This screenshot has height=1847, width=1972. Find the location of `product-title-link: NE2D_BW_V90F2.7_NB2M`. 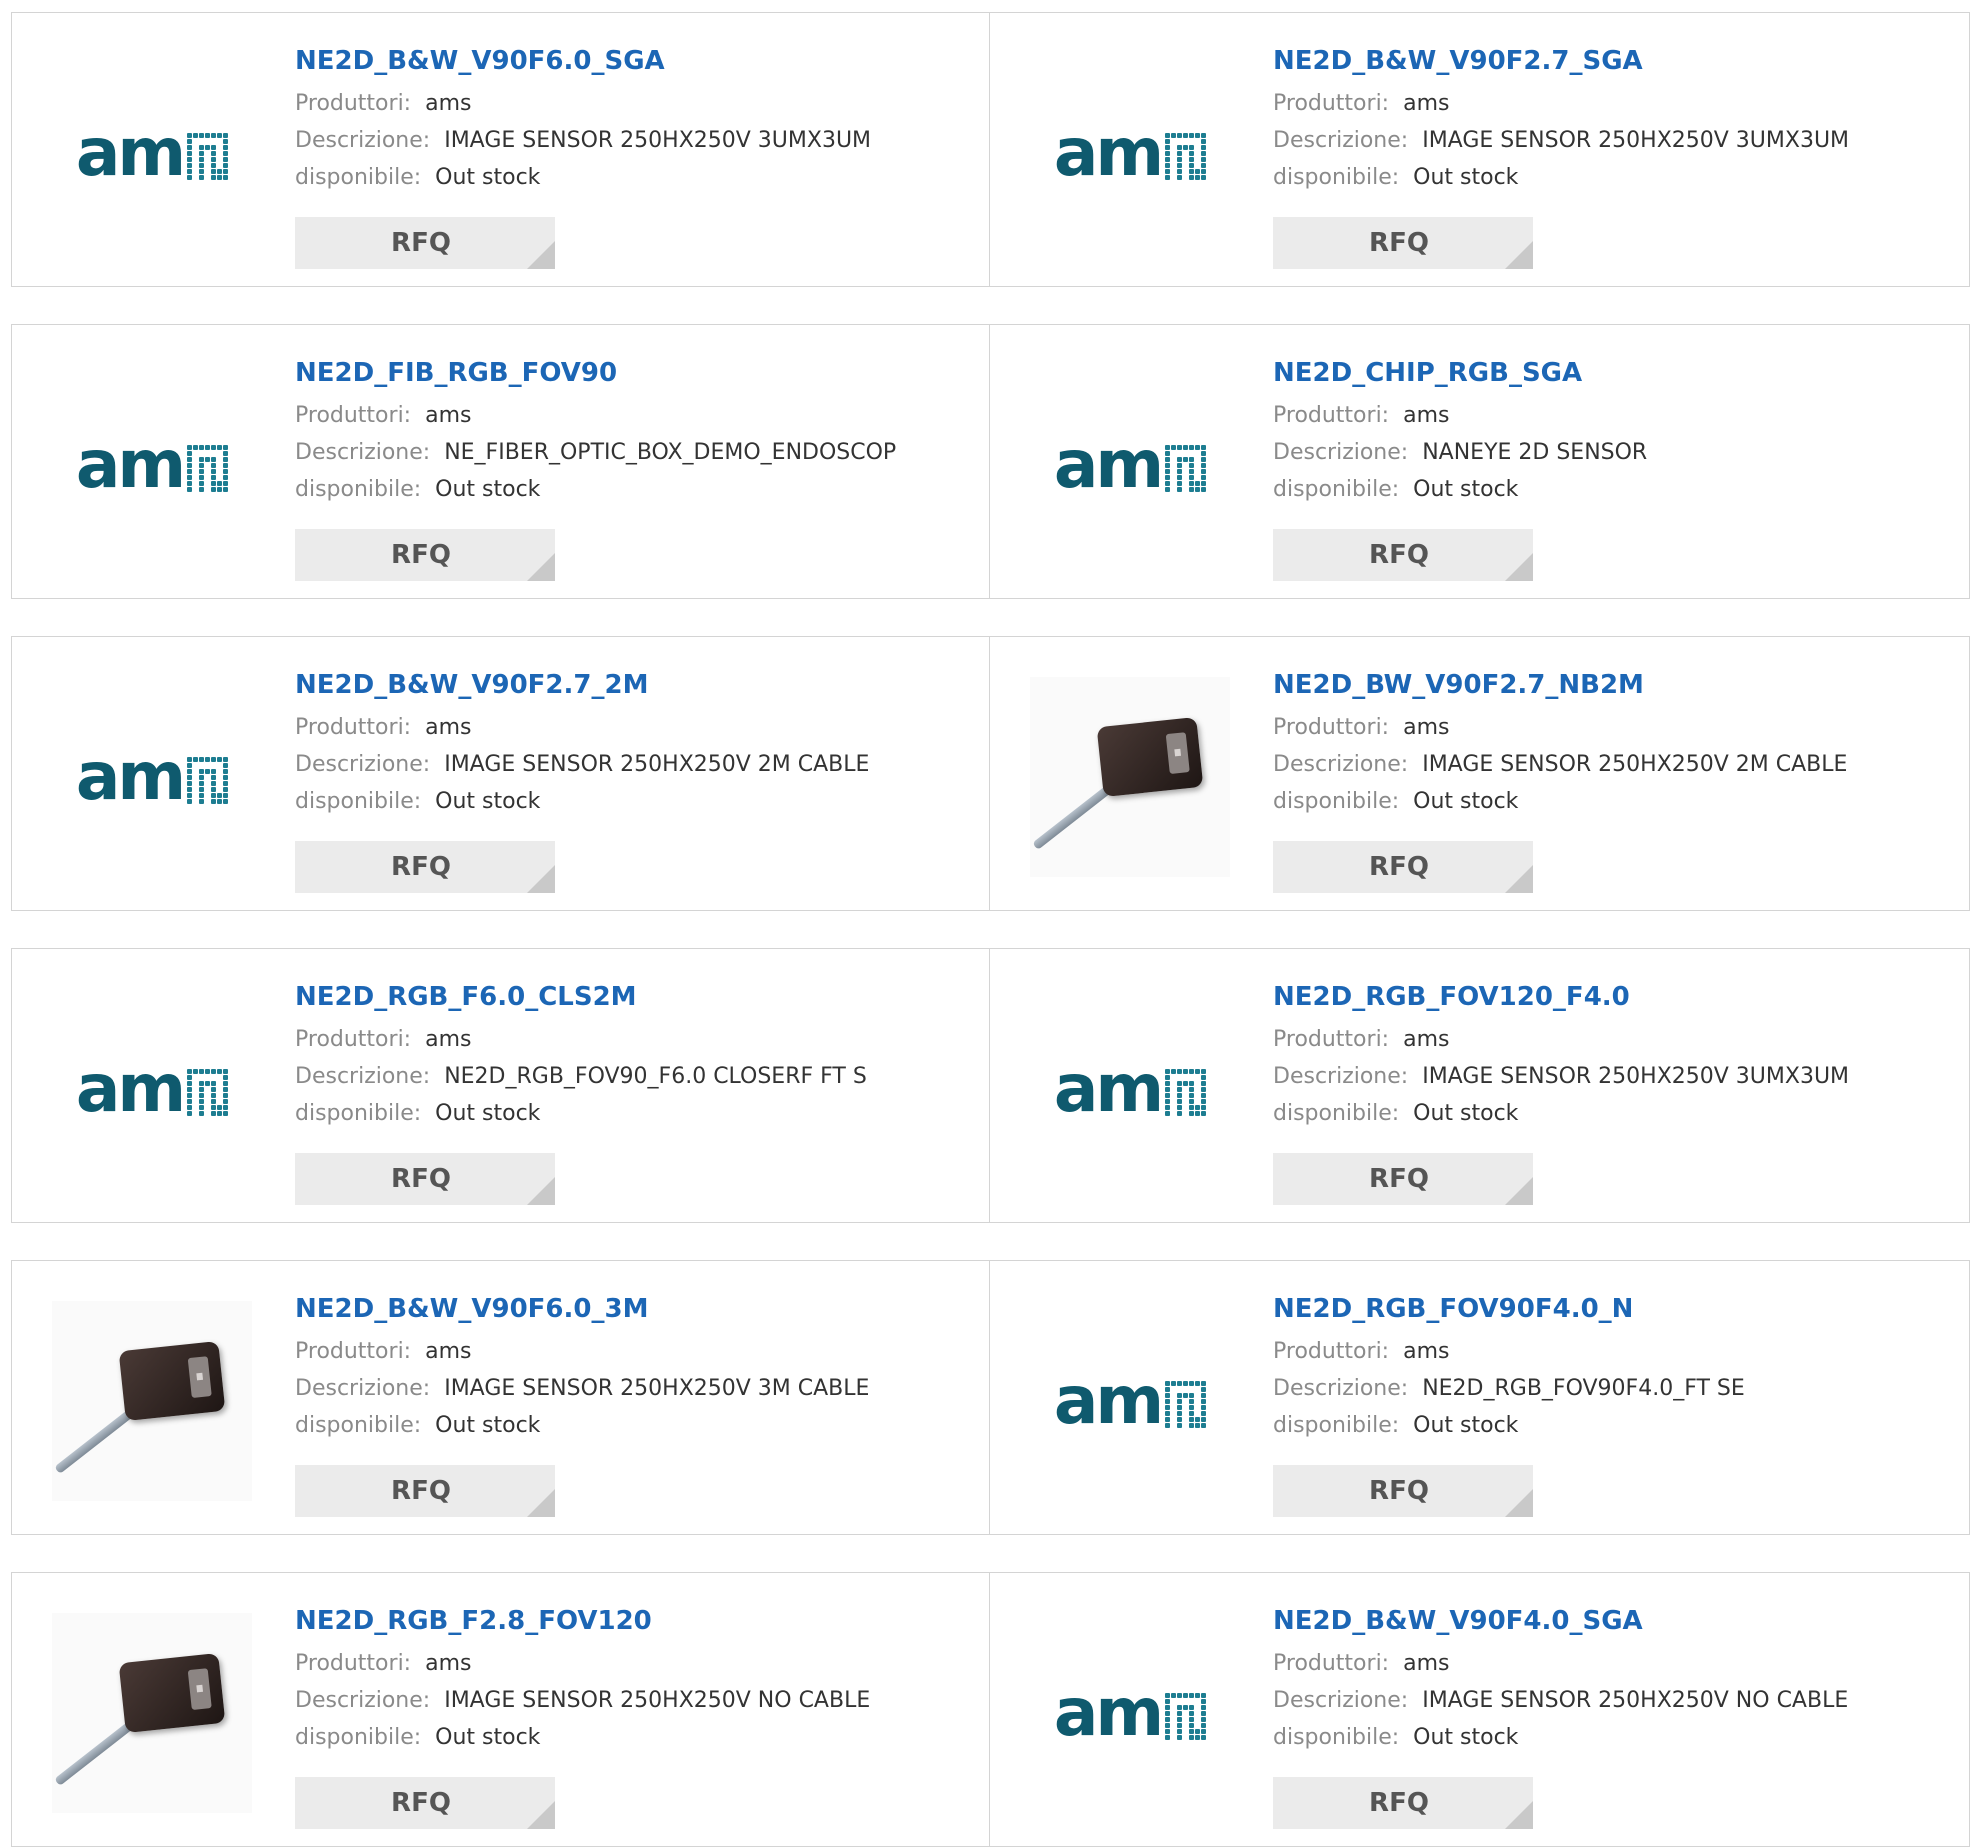

product-title-link: NE2D_BW_V90F2.7_NB2M is located at coordinates (1611, 689).